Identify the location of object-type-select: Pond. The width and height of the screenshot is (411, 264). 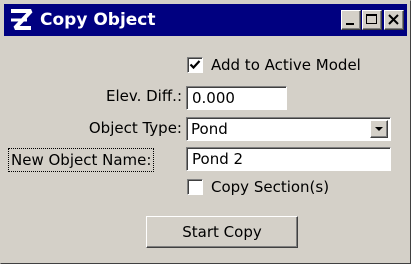
(288, 129).